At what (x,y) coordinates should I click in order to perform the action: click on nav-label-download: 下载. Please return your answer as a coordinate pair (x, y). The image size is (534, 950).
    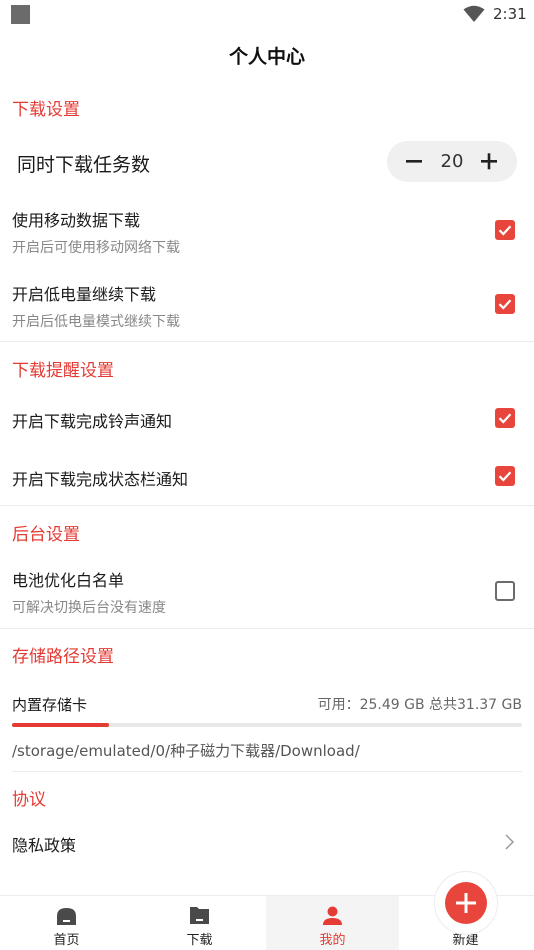
    Looking at the image, I should click on (199, 940).